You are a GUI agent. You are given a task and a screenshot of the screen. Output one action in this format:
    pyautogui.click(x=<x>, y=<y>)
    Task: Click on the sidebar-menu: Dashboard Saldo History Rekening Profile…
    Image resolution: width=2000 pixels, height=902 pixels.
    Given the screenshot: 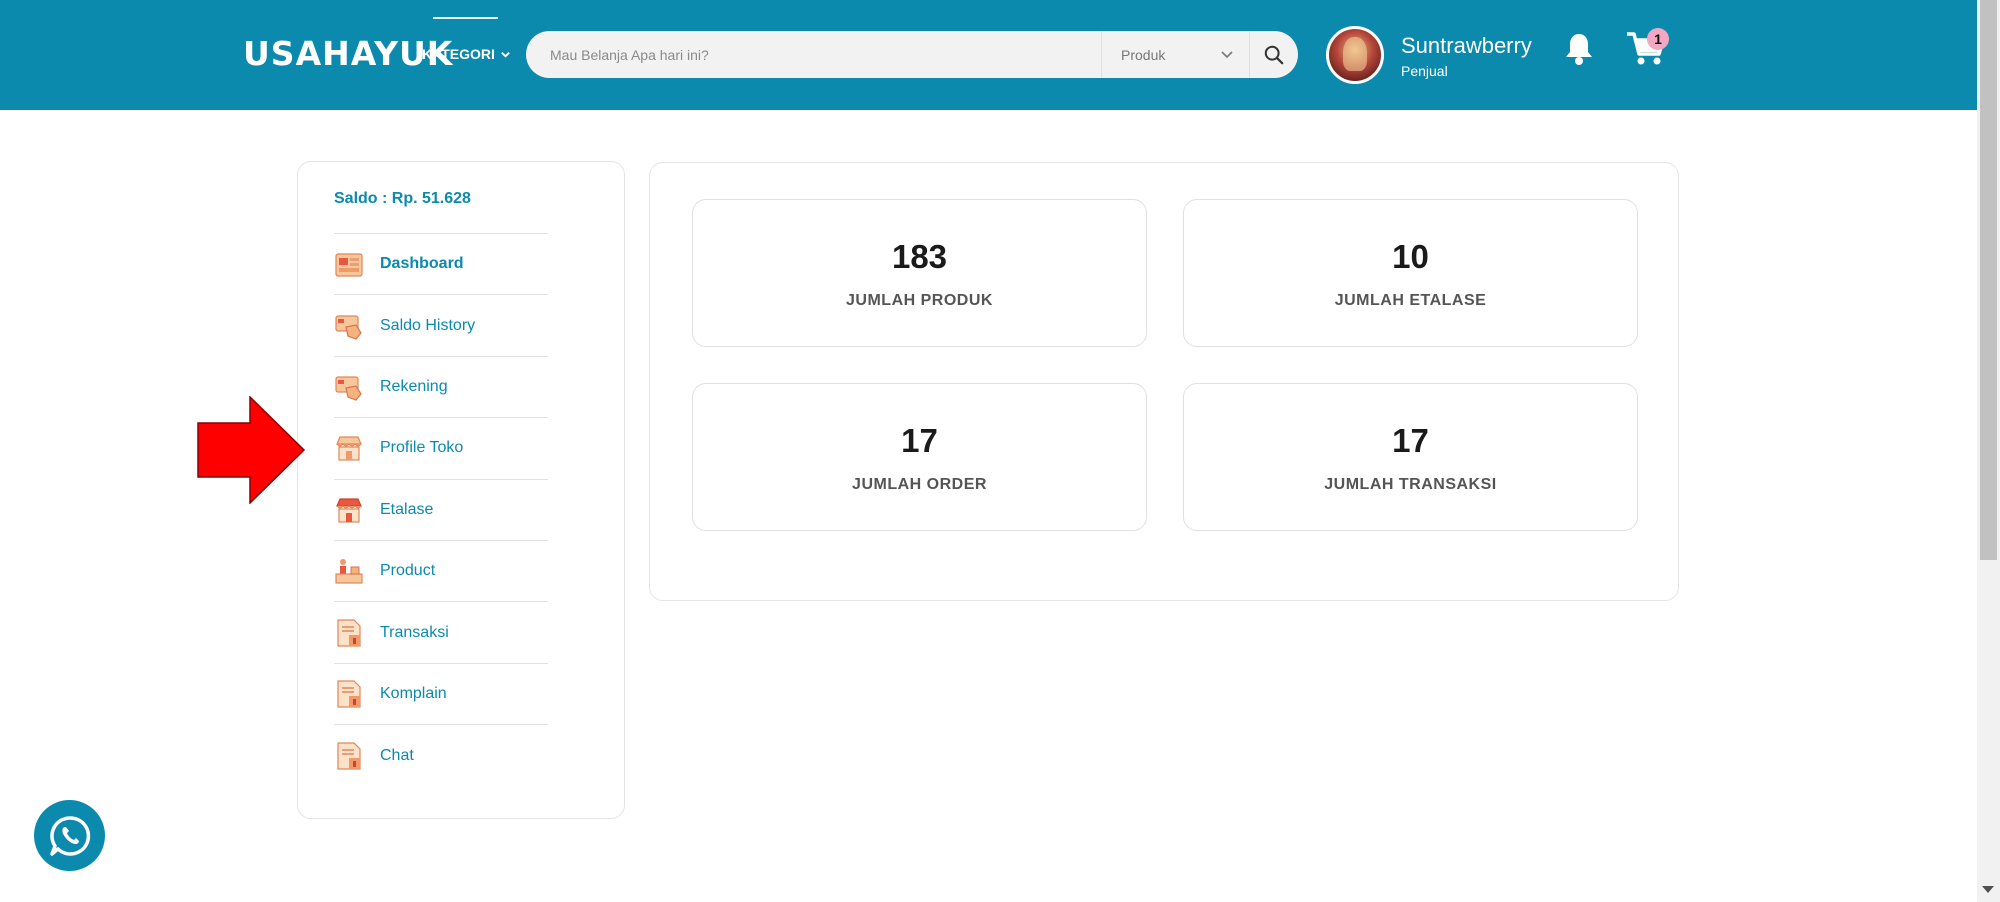 What is the action you would take?
    pyautogui.click(x=441, y=510)
    